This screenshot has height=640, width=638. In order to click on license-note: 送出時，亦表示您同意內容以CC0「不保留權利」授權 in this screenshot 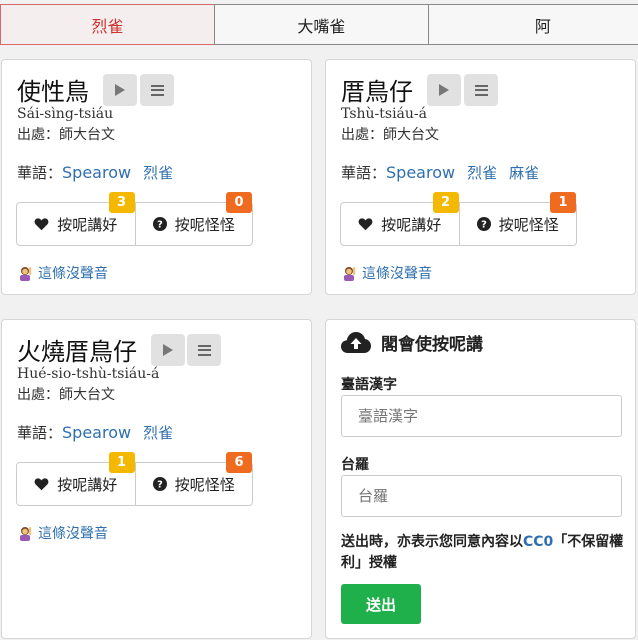, I will do `click(483, 553)`.